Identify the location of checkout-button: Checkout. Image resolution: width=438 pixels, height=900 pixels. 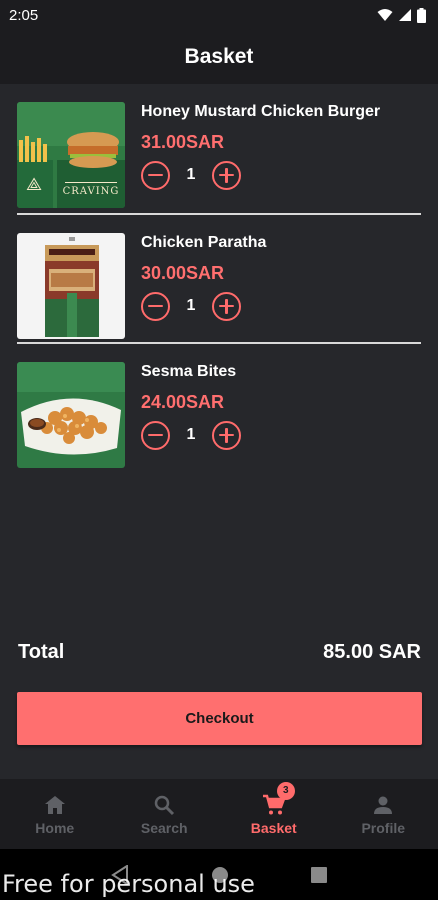
(219, 718).